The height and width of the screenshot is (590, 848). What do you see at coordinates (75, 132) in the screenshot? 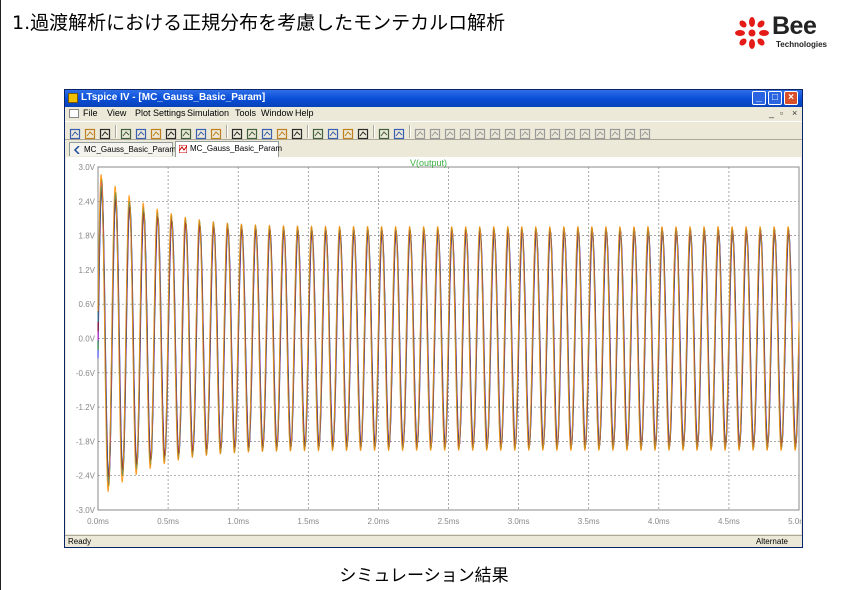
I see `new-icon` at bounding box center [75, 132].